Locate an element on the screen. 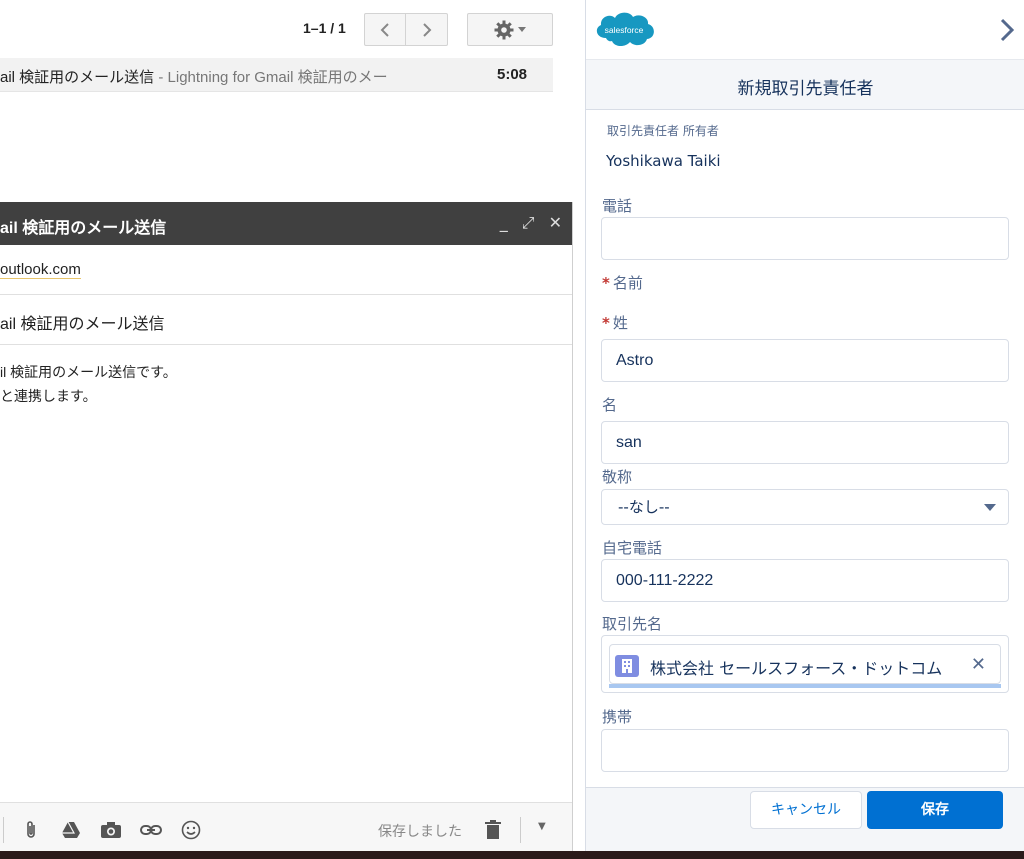 The height and width of the screenshot is (859, 1024). salutation-select: --なし-- is located at coordinates (805, 507).